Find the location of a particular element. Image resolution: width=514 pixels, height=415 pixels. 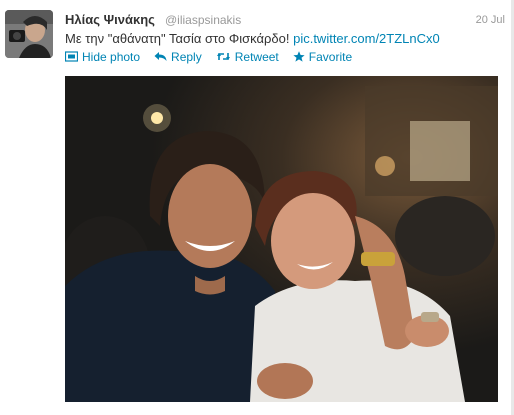

favorite-button: Favorite is located at coordinates (322, 57).